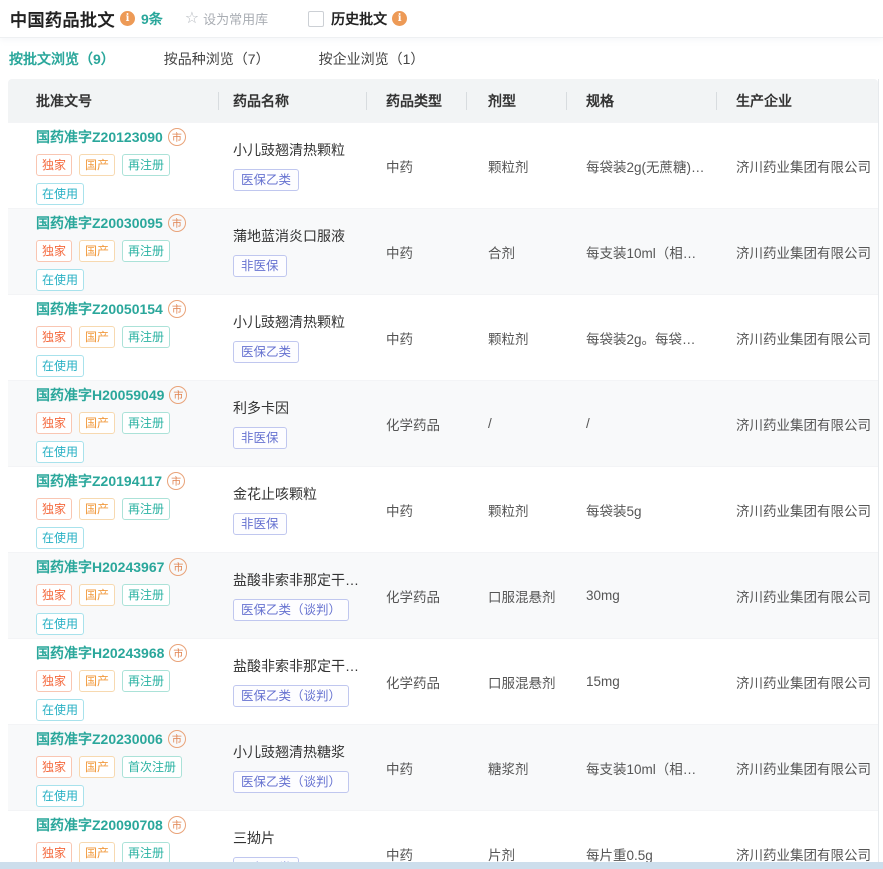 The height and width of the screenshot is (869, 883). Describe the element at coordinates (99, 137) in the screenshot. I see `approval-number-link: 国药准字Z20123090` at that location.